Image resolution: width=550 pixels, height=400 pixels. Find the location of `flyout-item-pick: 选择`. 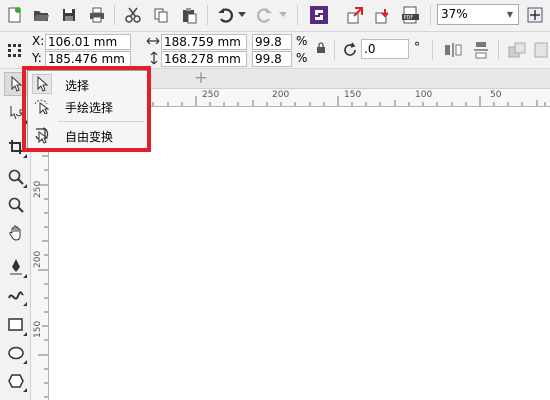

flyout-item-pick: 选择 is located at coordinates (88, 84).